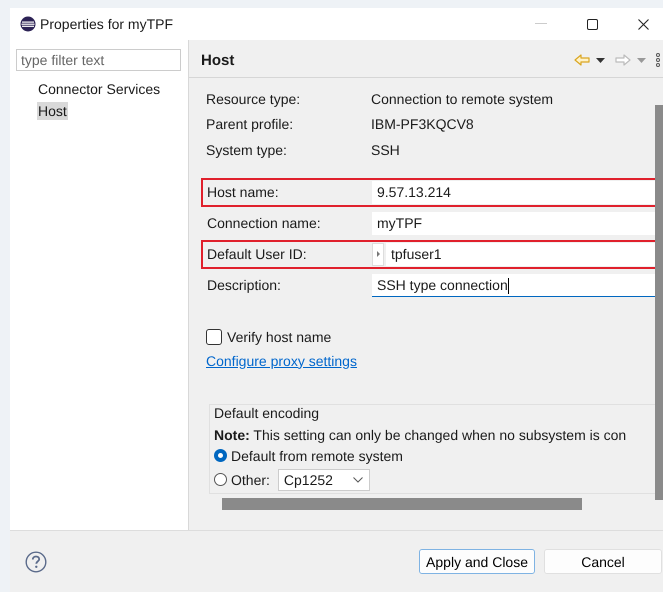 The image size is (663, 592). Describe the element at coordinates (317, 456) in the screenshot. I see `radio-label: Default from remote system` at that location.